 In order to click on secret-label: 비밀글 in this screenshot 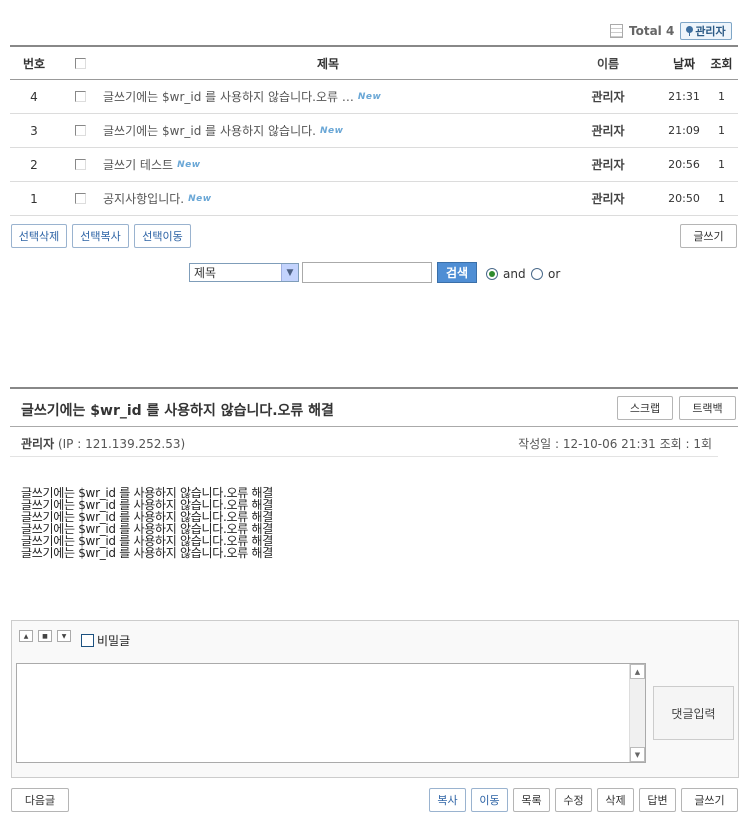, I will do `click(114, 641)`.